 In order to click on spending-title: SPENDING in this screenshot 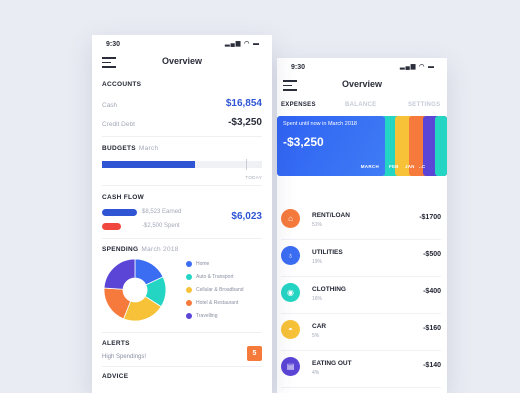, I will do `click(120, 249)`.